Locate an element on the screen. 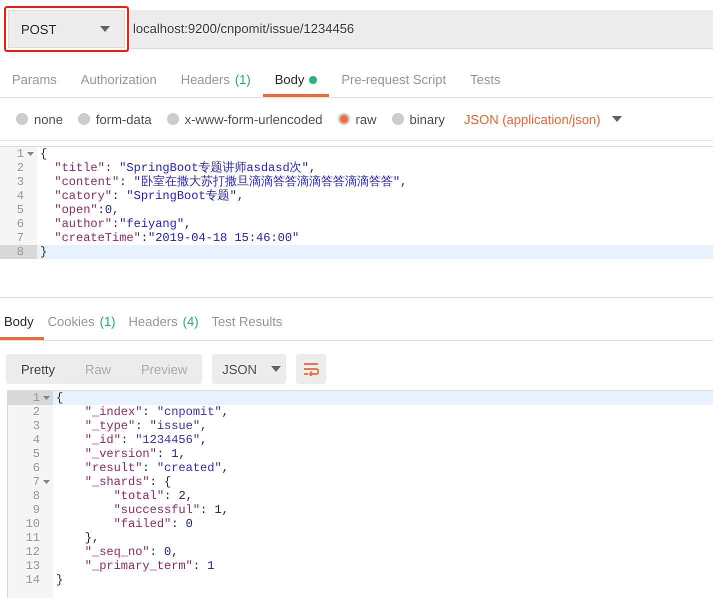 This screenshot has width=713, height=598. code-line: "title": "SpringBoot专题讲师asdasd次", is located at coordinates (185, 168).